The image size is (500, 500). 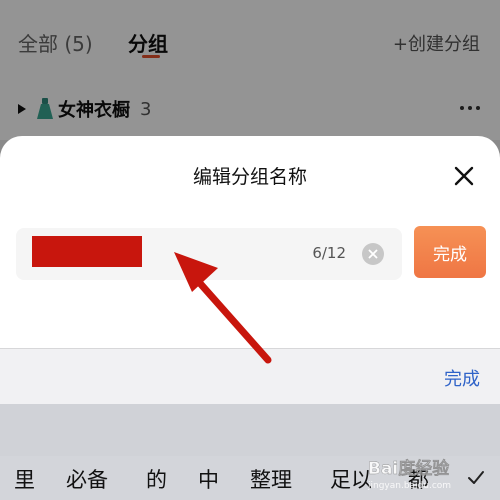 I want to click on clear-input-icon, so click(x=373, y=254).